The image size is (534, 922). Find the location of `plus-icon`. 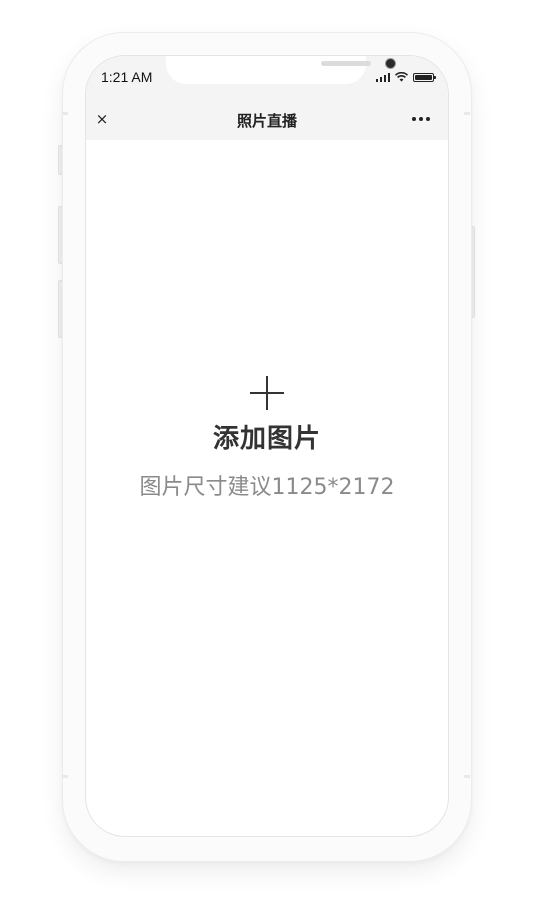

plus-icon is located at coordinates (267, 393).